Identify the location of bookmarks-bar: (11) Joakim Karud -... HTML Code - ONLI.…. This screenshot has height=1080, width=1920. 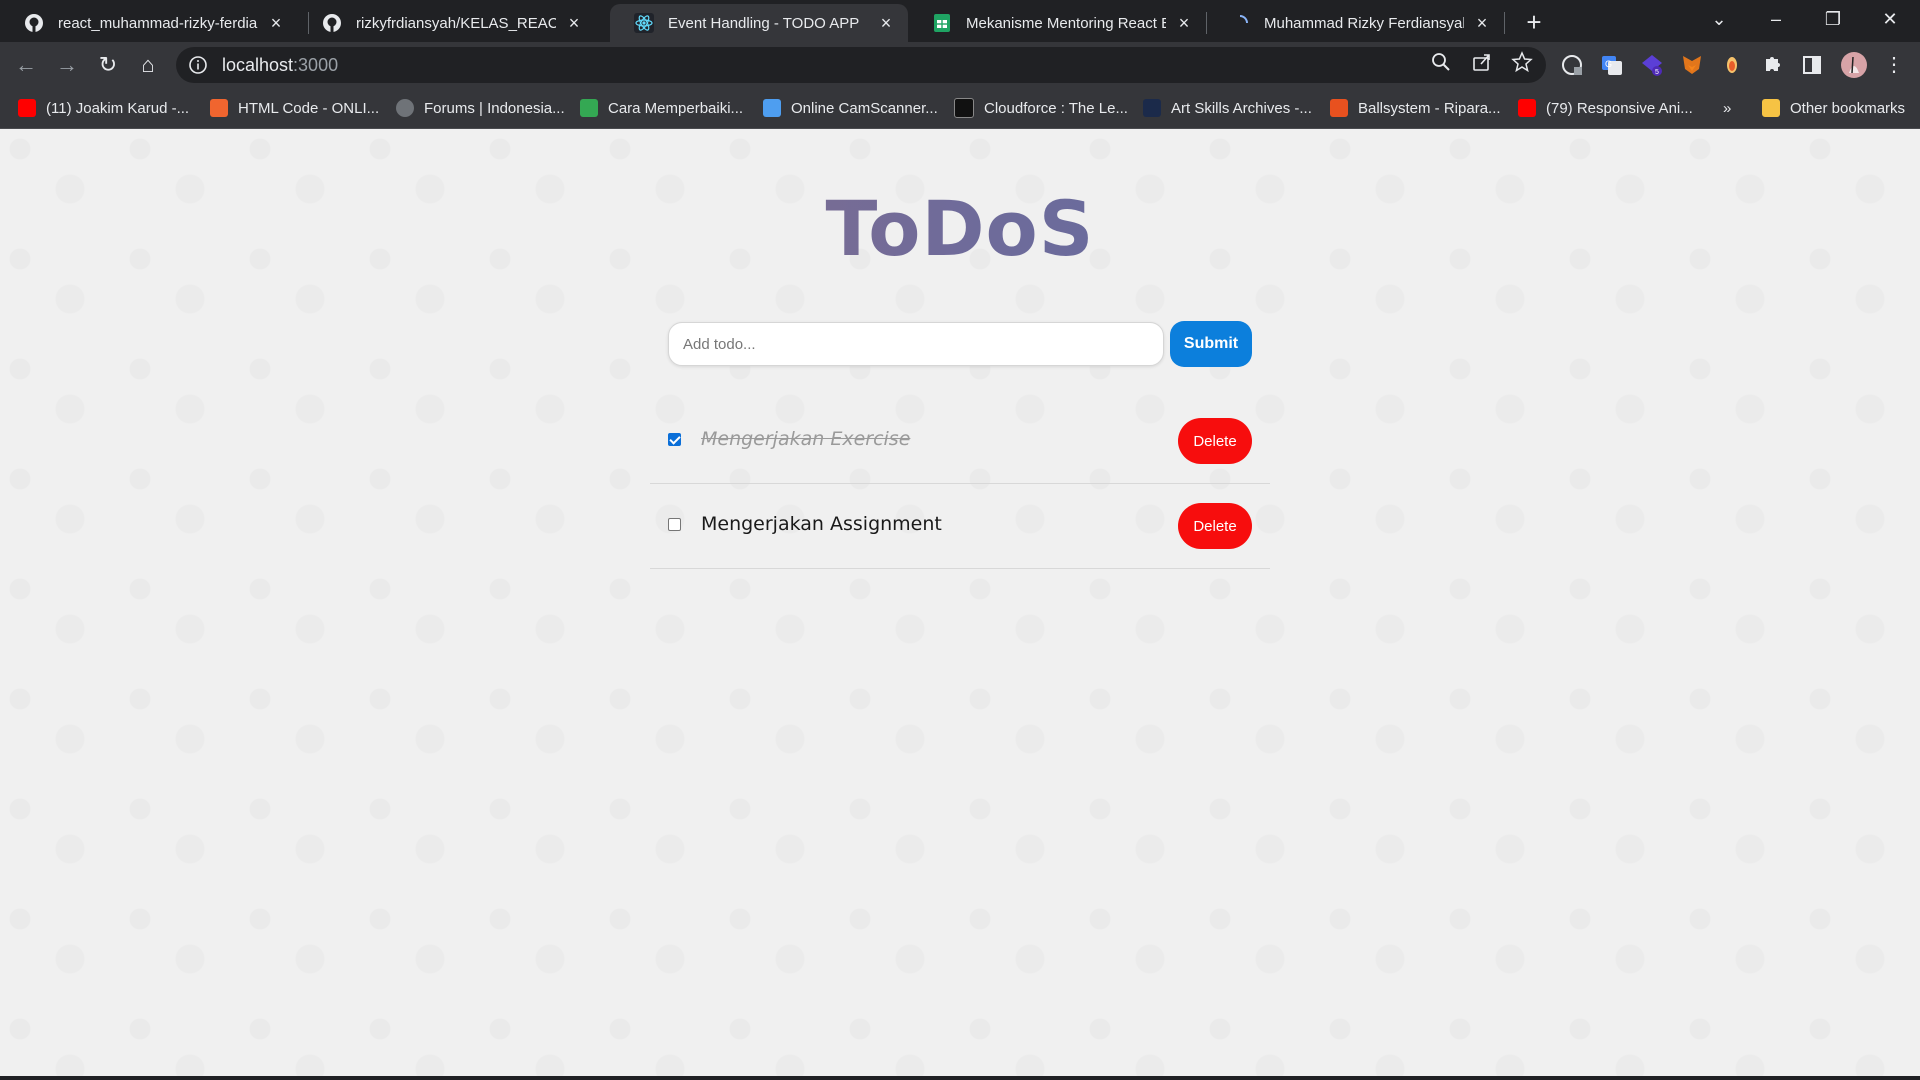
(960, 108).